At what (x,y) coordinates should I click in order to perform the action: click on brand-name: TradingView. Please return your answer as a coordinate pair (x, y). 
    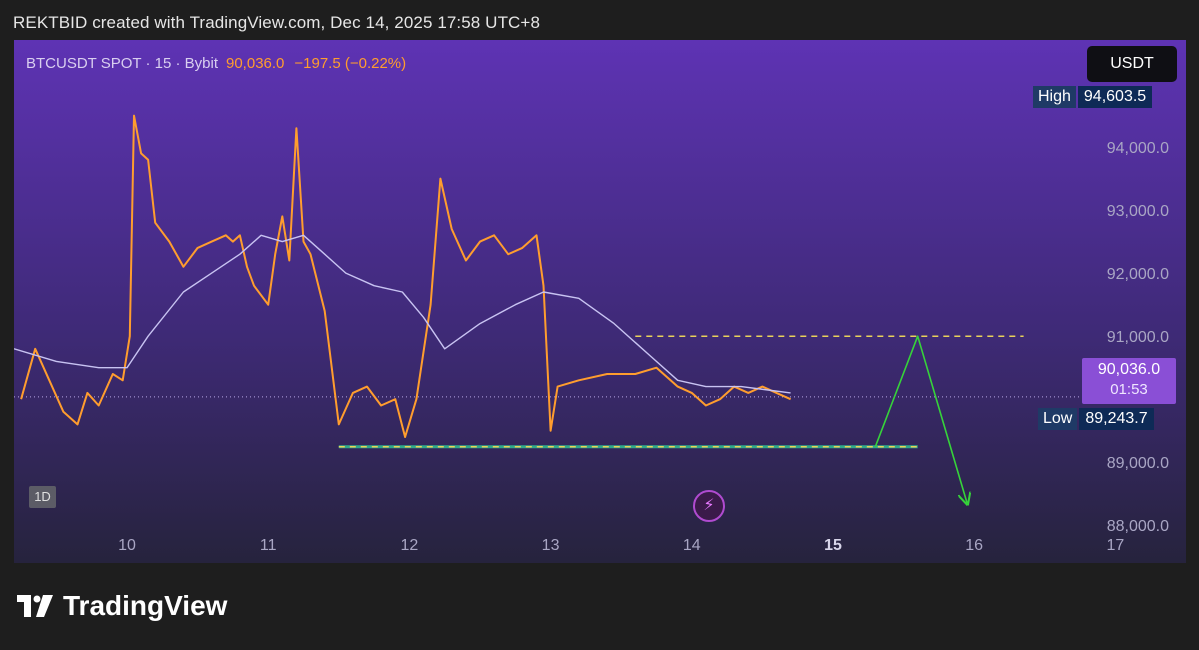
    Looking at the image, I should click on (145, 605).